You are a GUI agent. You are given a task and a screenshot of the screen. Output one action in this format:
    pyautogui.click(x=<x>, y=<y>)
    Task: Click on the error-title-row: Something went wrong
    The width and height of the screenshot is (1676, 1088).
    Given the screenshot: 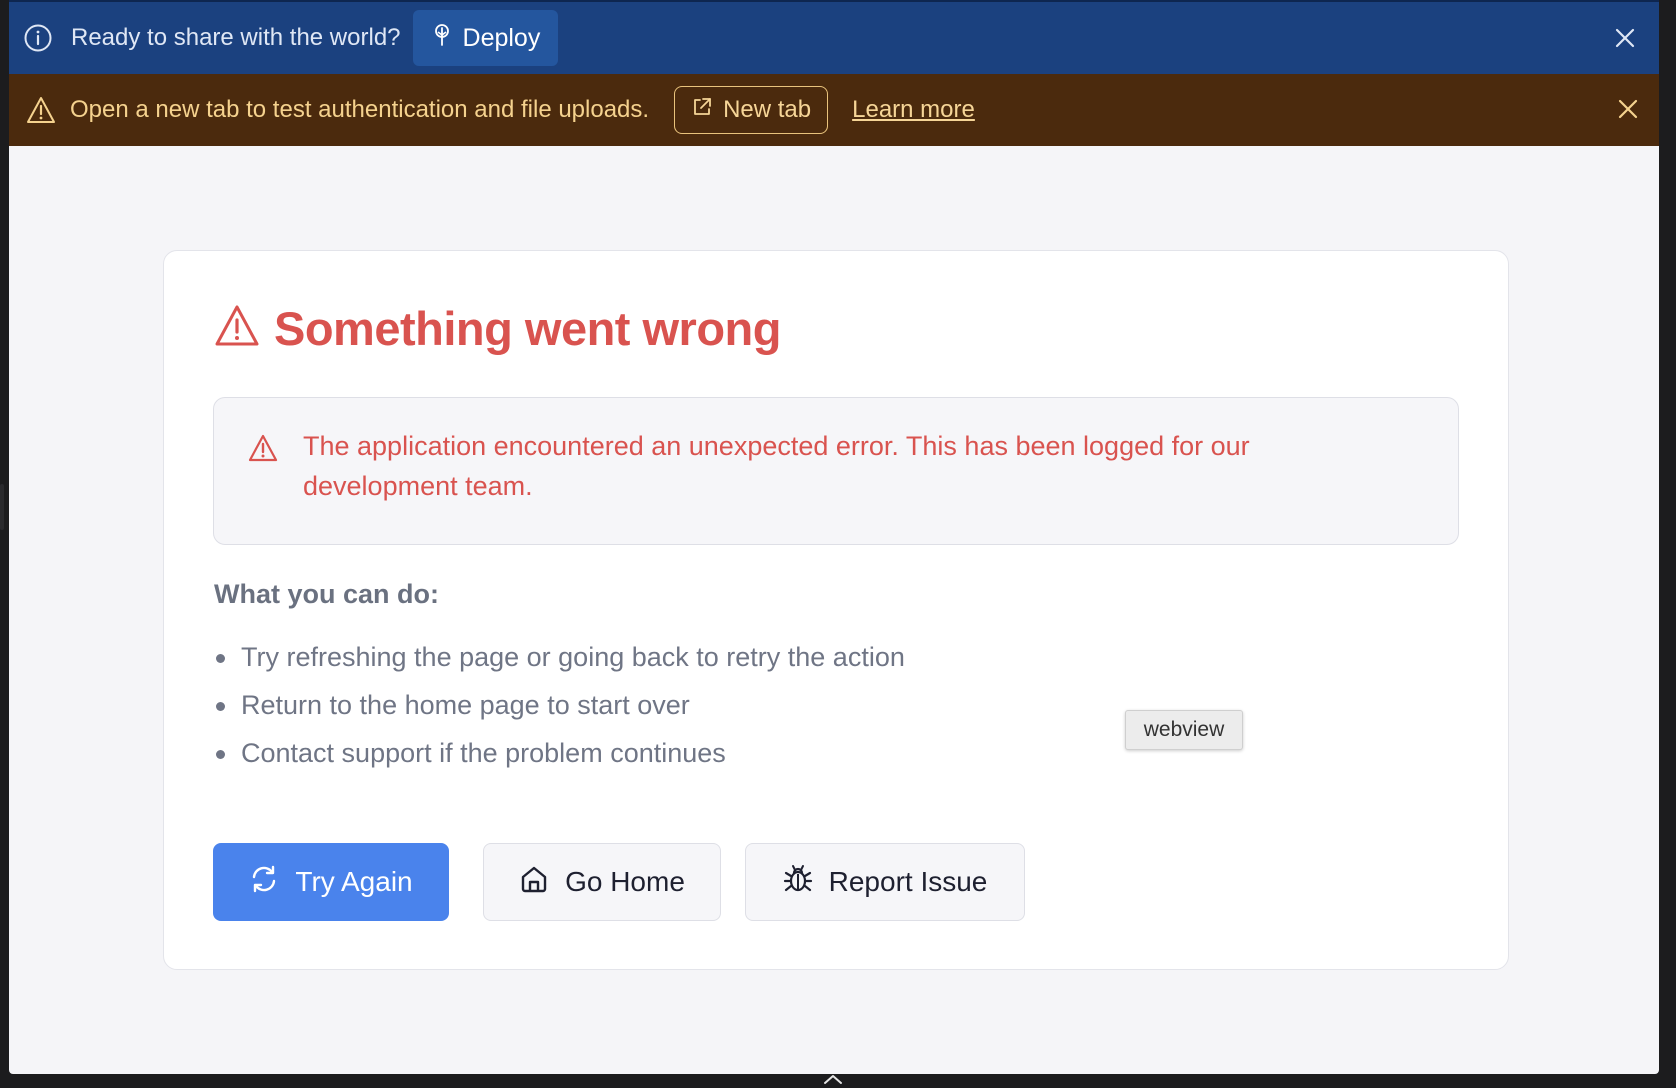 What is the action you would take?
    pyautogui.click(x=497, y=328)
    